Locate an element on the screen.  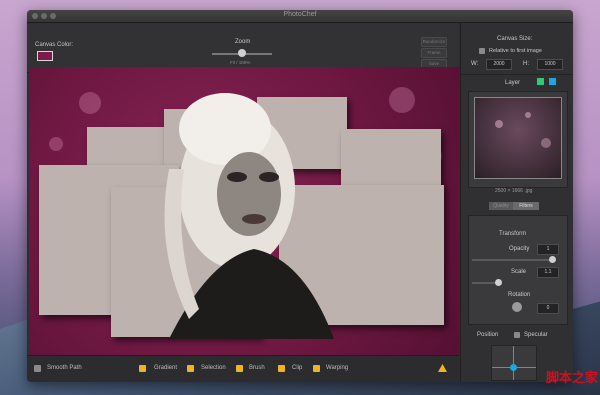
window-title: PhotoChef is located at coordinates (300, 14).